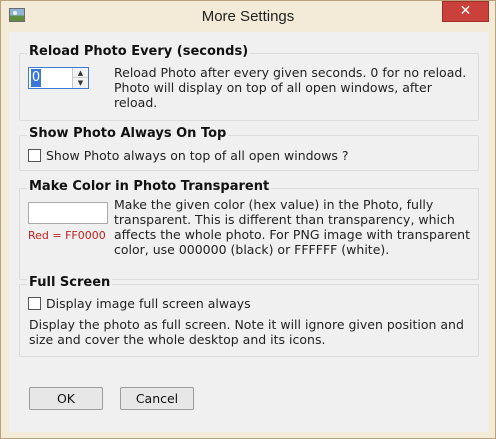 The height and width of the screenshot is (439, 496). What do you see at coordinates (128, 133) in the screenshot?
I see `always-on-top-group-title: Show Photo Always On Top` at bounding box center [128, 133].